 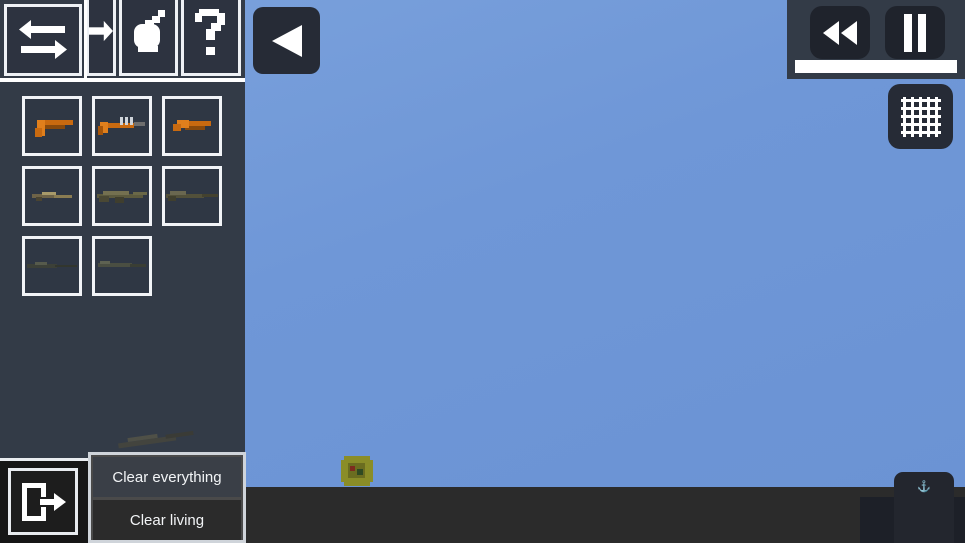 What do you see at coordinates (876, 39) in the screenshot?
I see `playback-controls-panel` at bounding box center [876, 39].